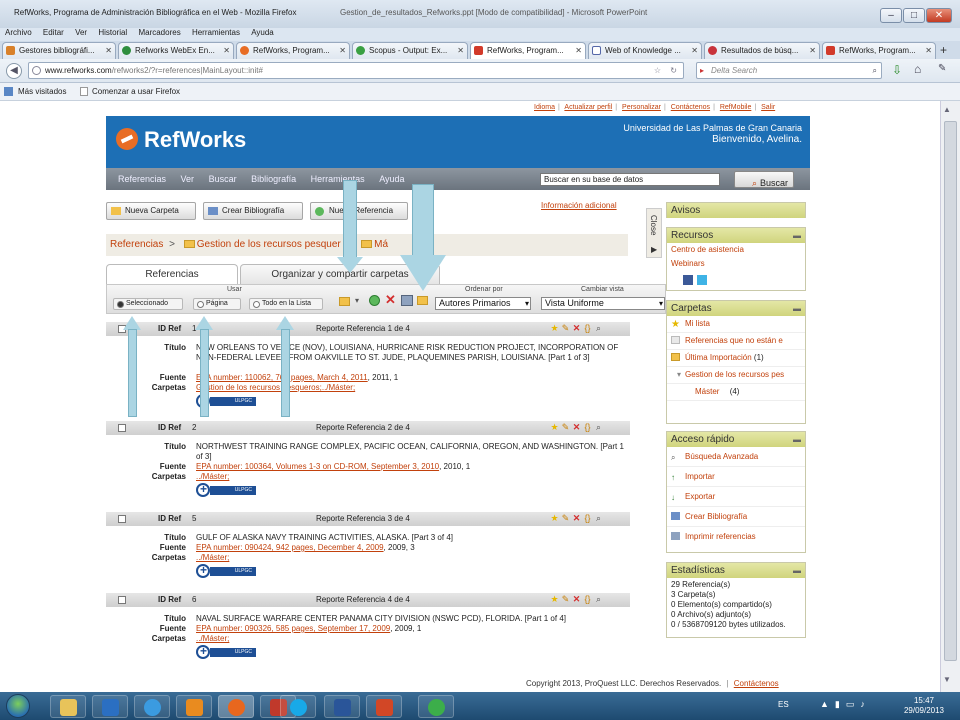 This screenshot has width=960, height=720. Describe the element at coordinates (789, 70) in the screenshot. I see `browser-search-input: ▸ Delta Search ⌕` at that location.